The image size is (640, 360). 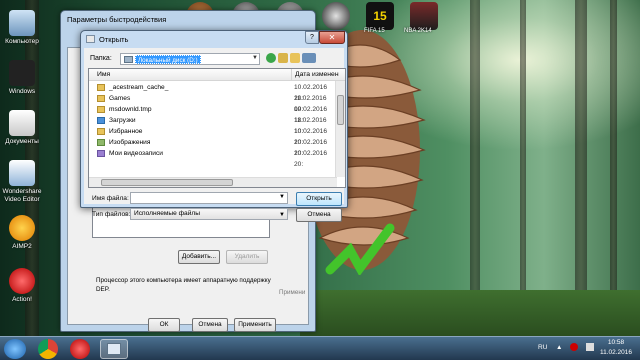 I want to click on nba2k14-icon, so click(x=424, y=16).